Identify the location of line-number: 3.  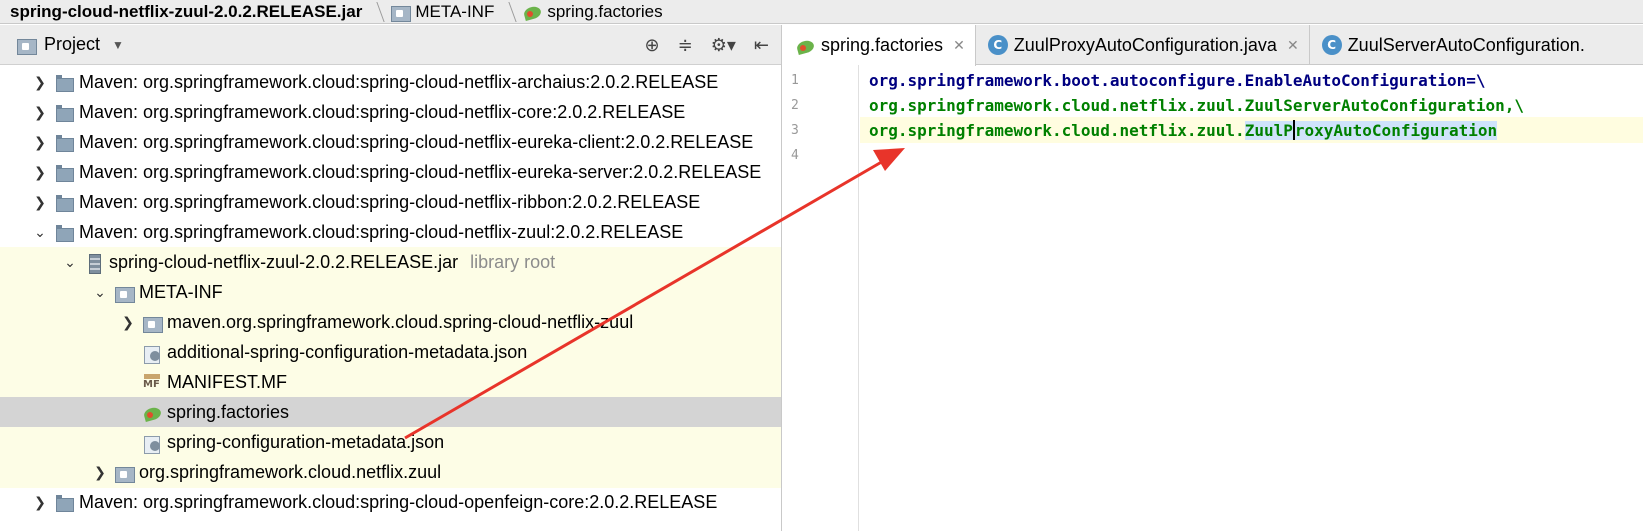
(795, 130).